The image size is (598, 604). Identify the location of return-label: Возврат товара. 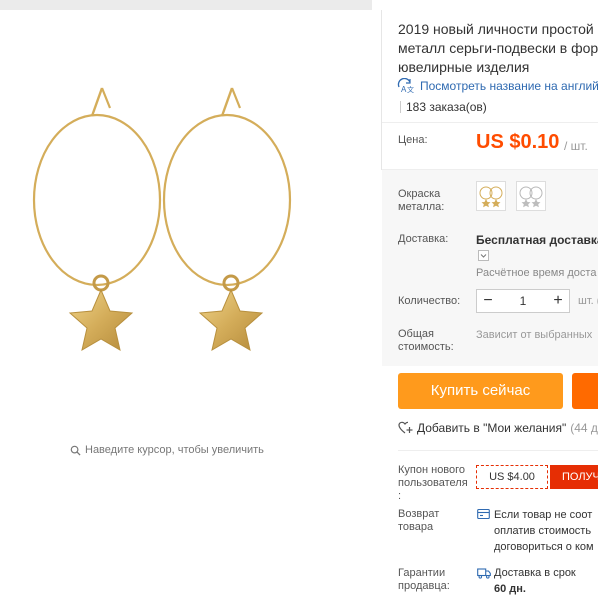
(418, 521).